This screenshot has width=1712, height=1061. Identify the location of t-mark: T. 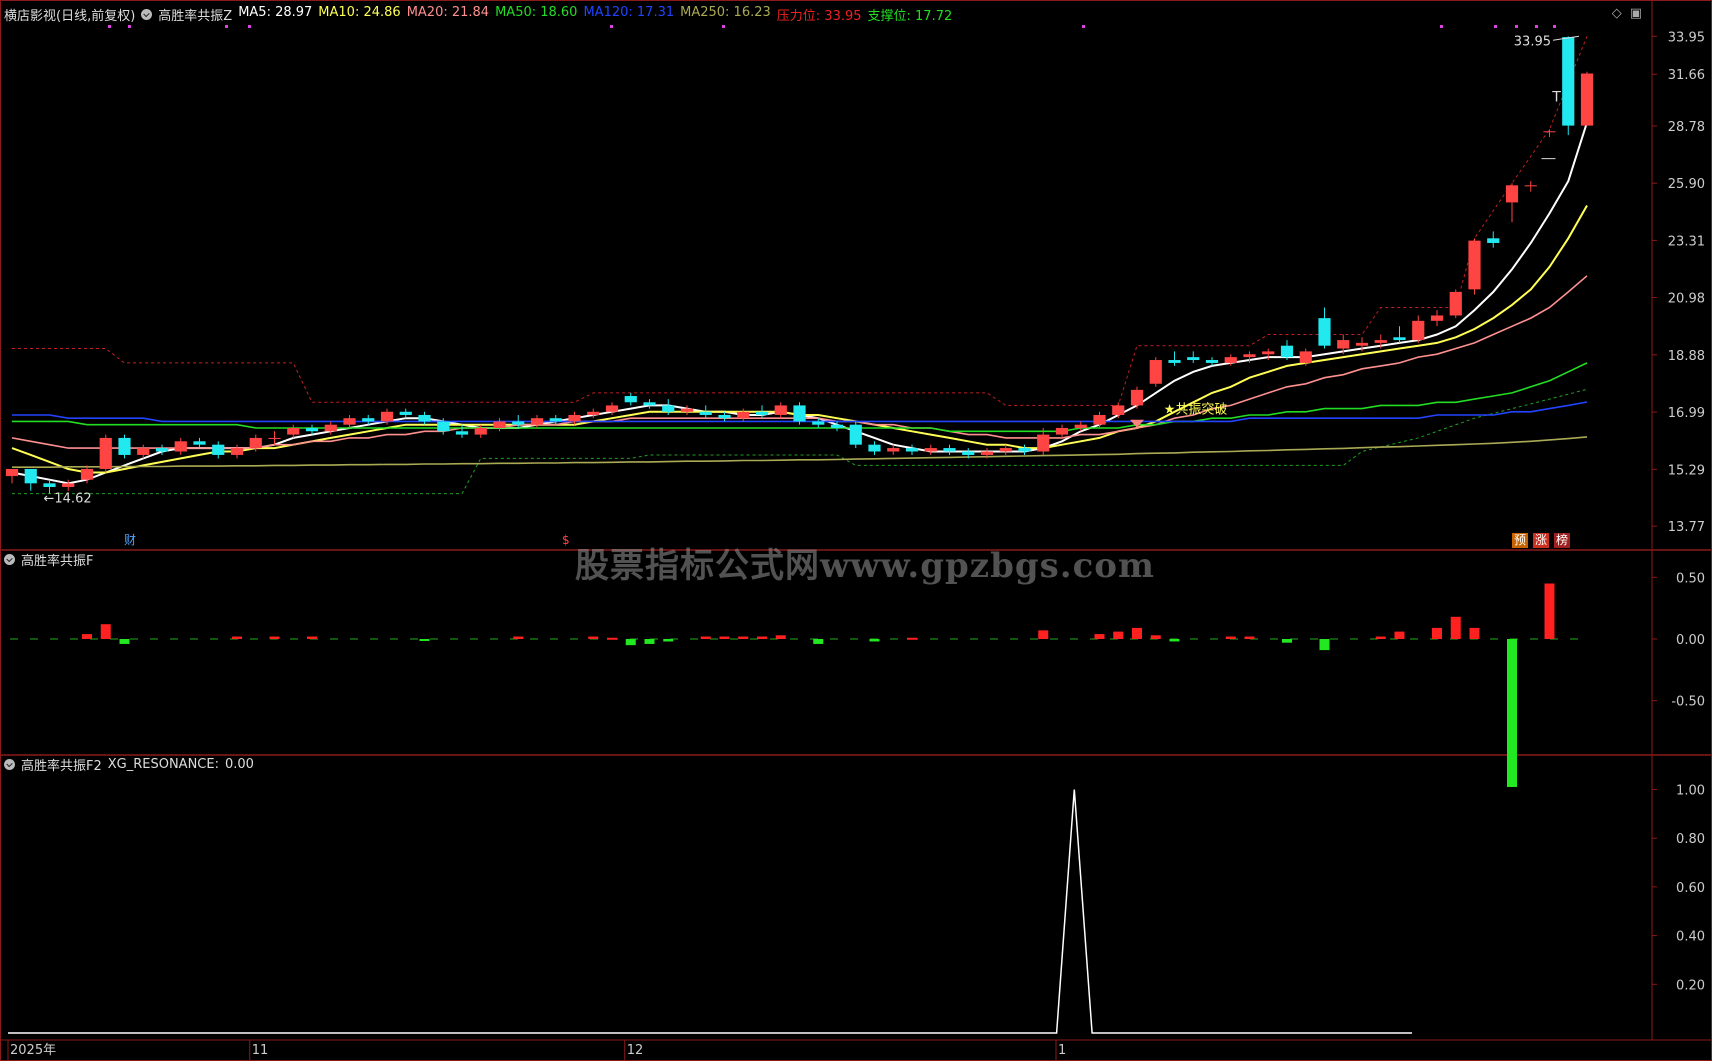
(1556, 98).